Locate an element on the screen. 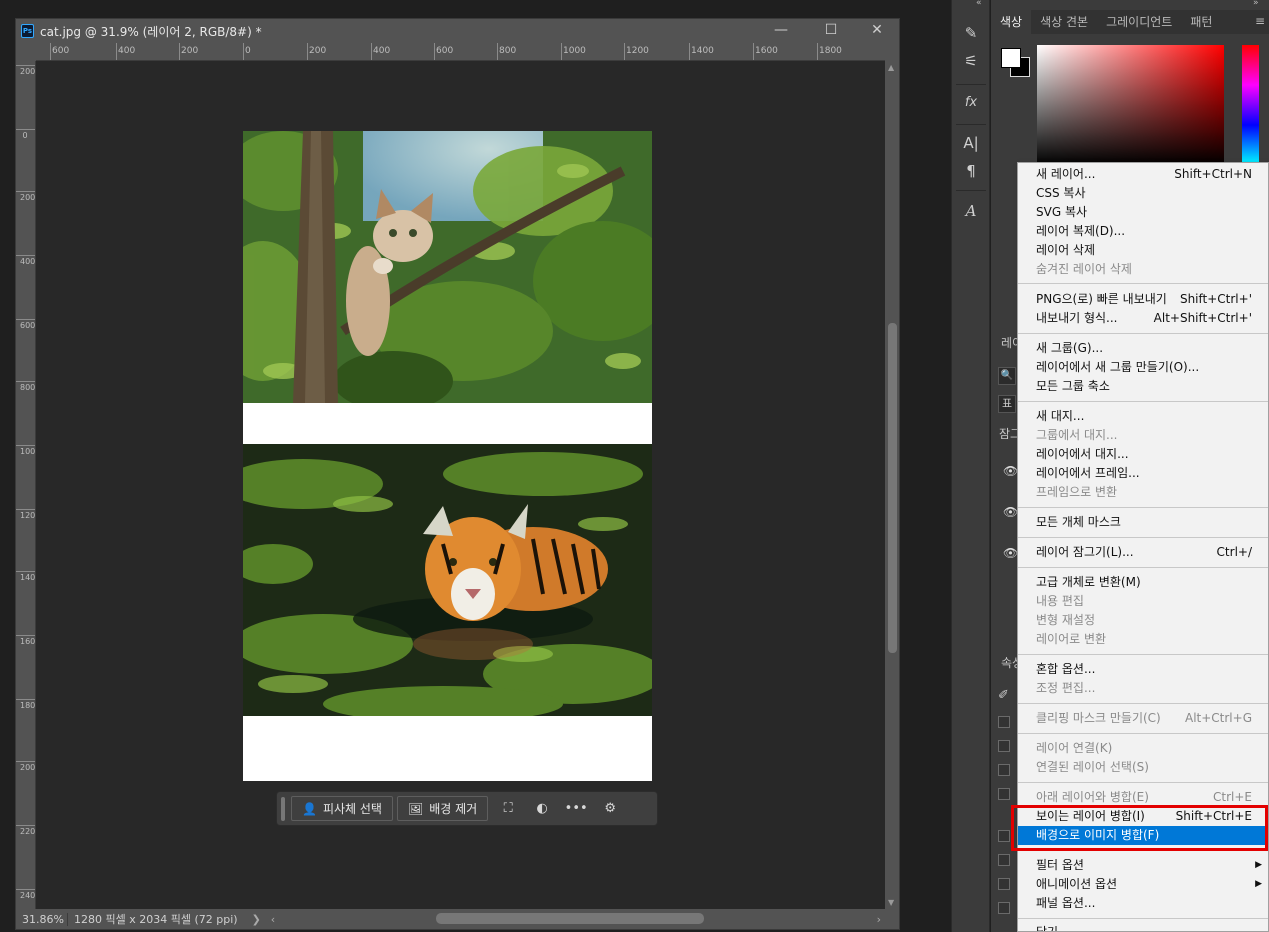 The width and height of the screenshot is (1269, 932). ruler-label: 200 is located at coordinates (28, 71).